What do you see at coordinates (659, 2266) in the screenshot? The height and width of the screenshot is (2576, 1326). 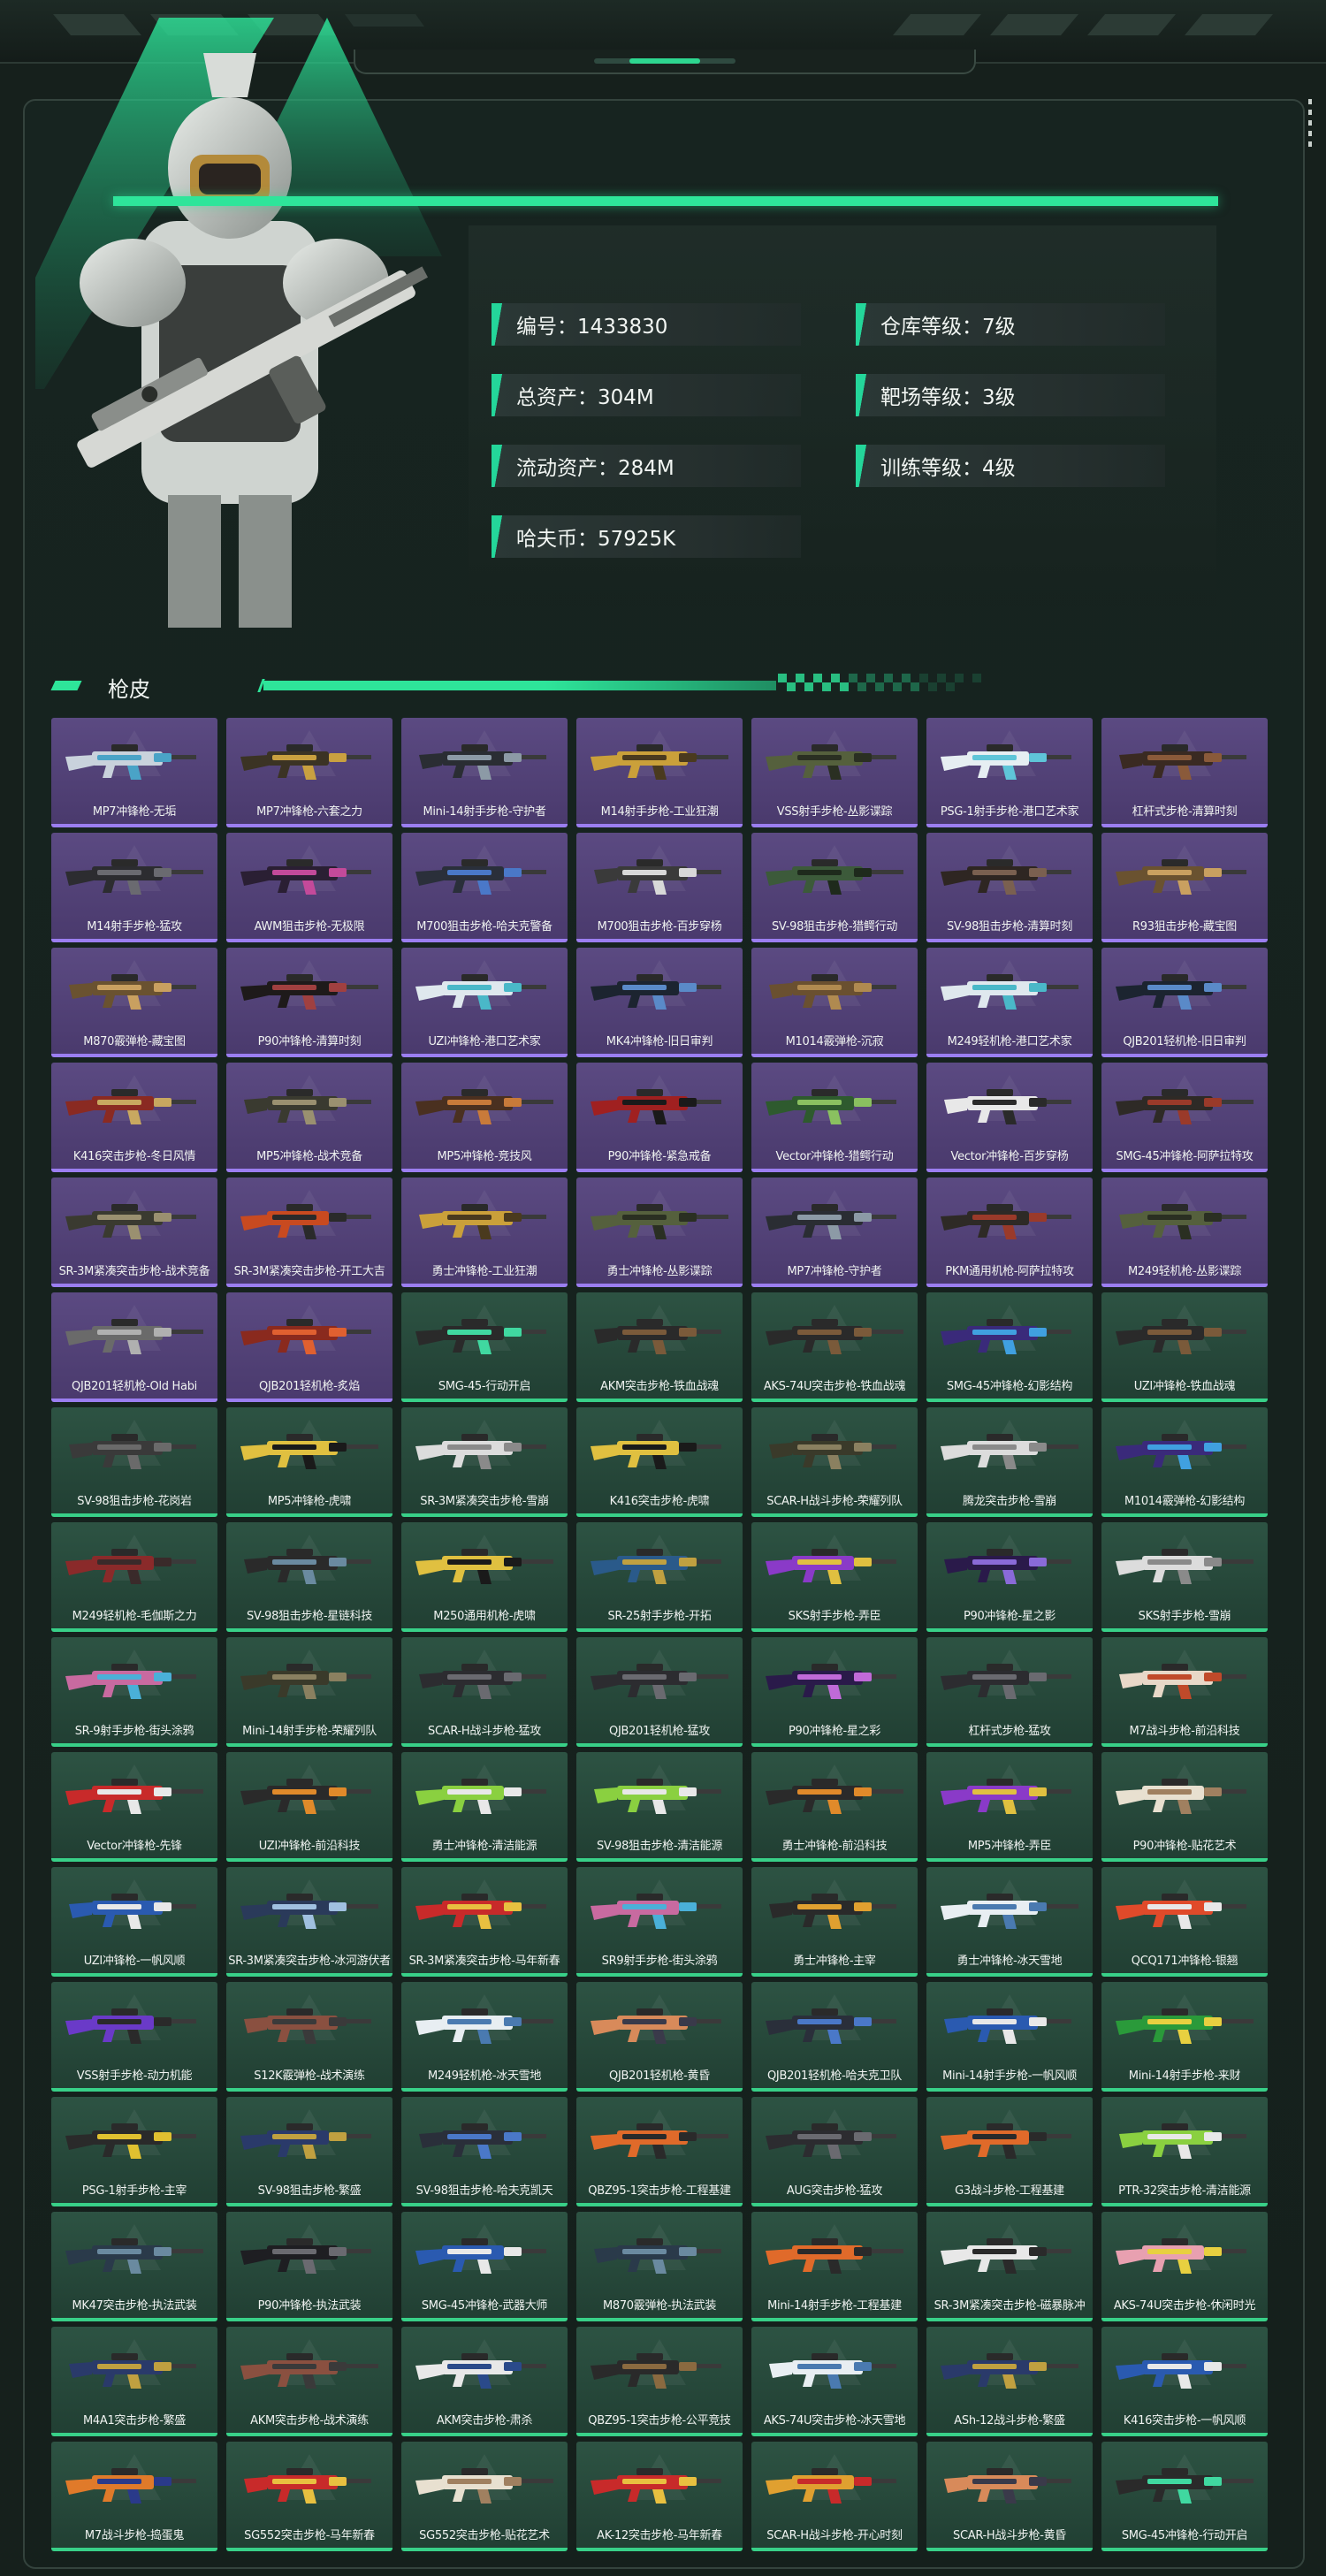 I see `skin-card: M870霰弹枪-执法武装` at bounding box center [659, 2266].